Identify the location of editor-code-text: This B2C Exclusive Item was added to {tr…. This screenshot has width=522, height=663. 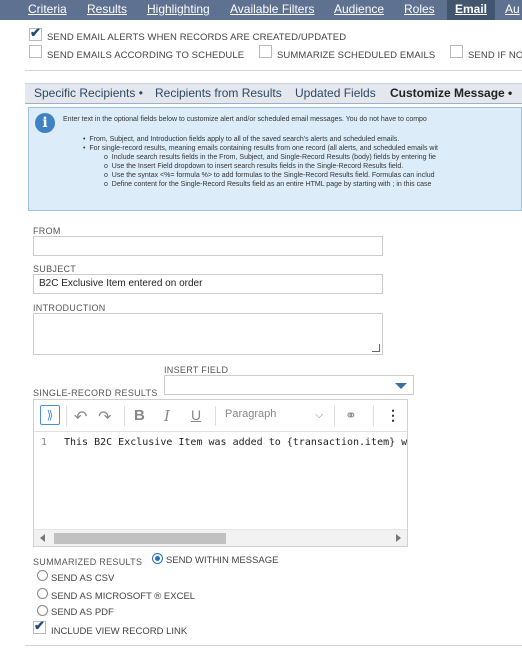
(235, 442).